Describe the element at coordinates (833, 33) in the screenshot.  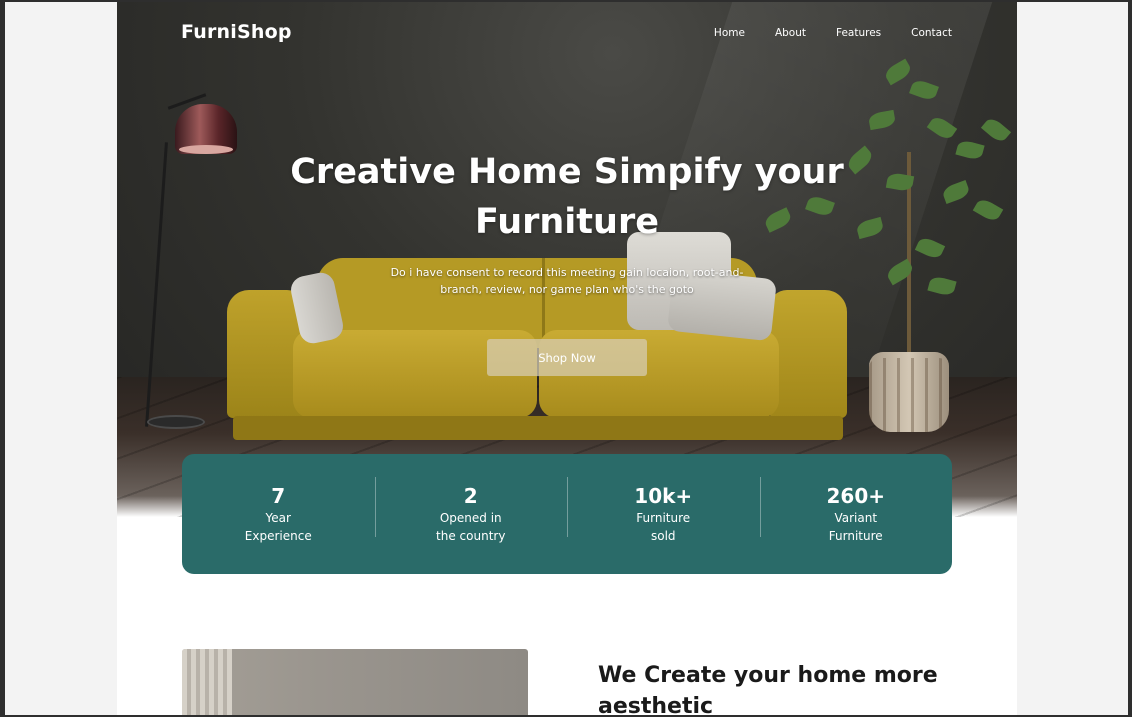
I see `main-nav: Home About Features Contact` at that location.